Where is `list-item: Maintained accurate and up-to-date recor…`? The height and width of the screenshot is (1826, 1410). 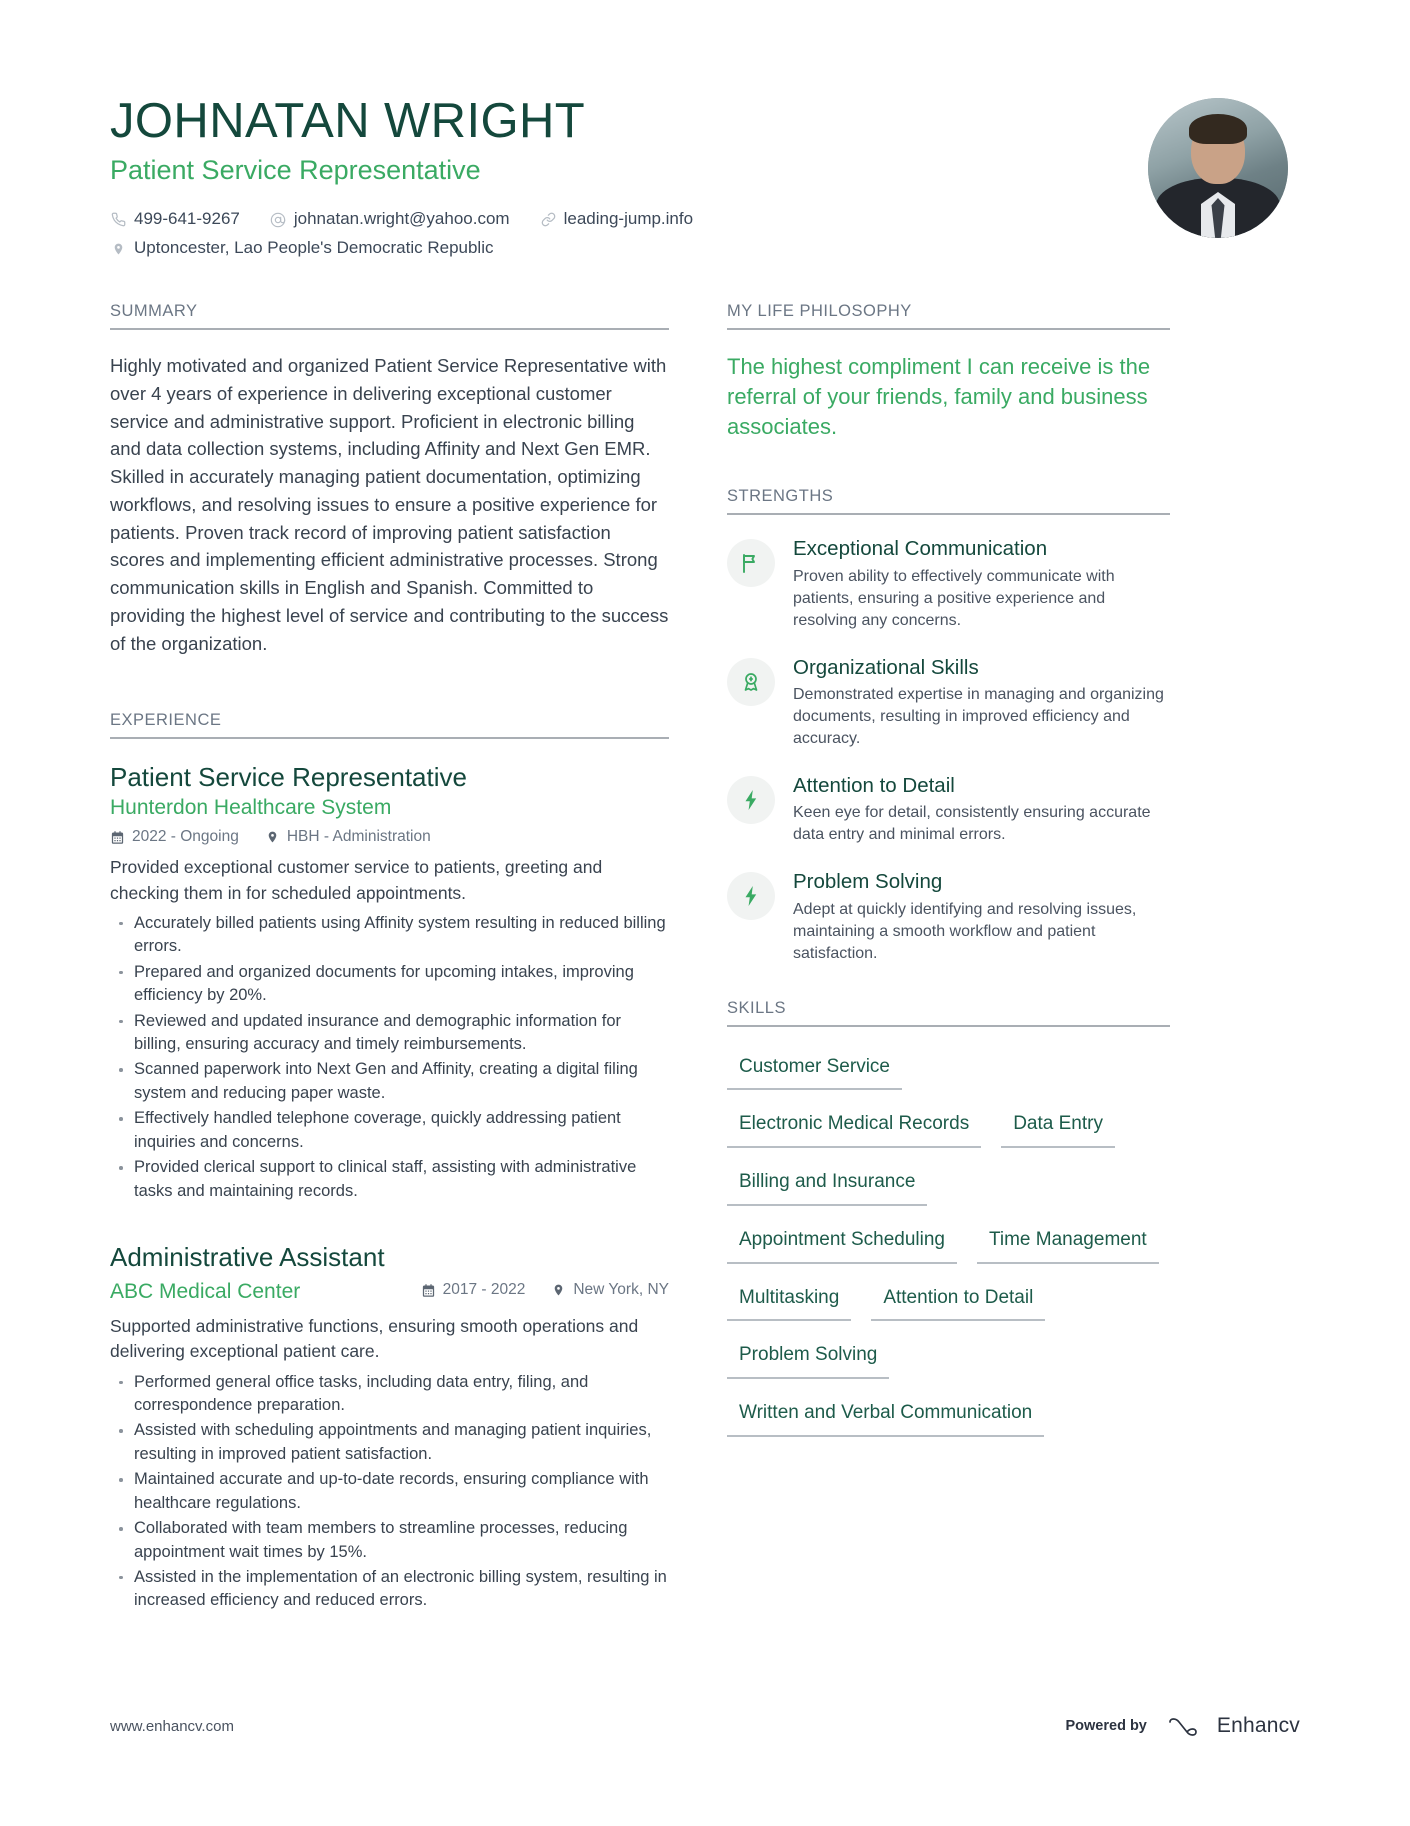
list-item: Maintained accurate and up-to-date recor… is located at coordinates (389, 1491).